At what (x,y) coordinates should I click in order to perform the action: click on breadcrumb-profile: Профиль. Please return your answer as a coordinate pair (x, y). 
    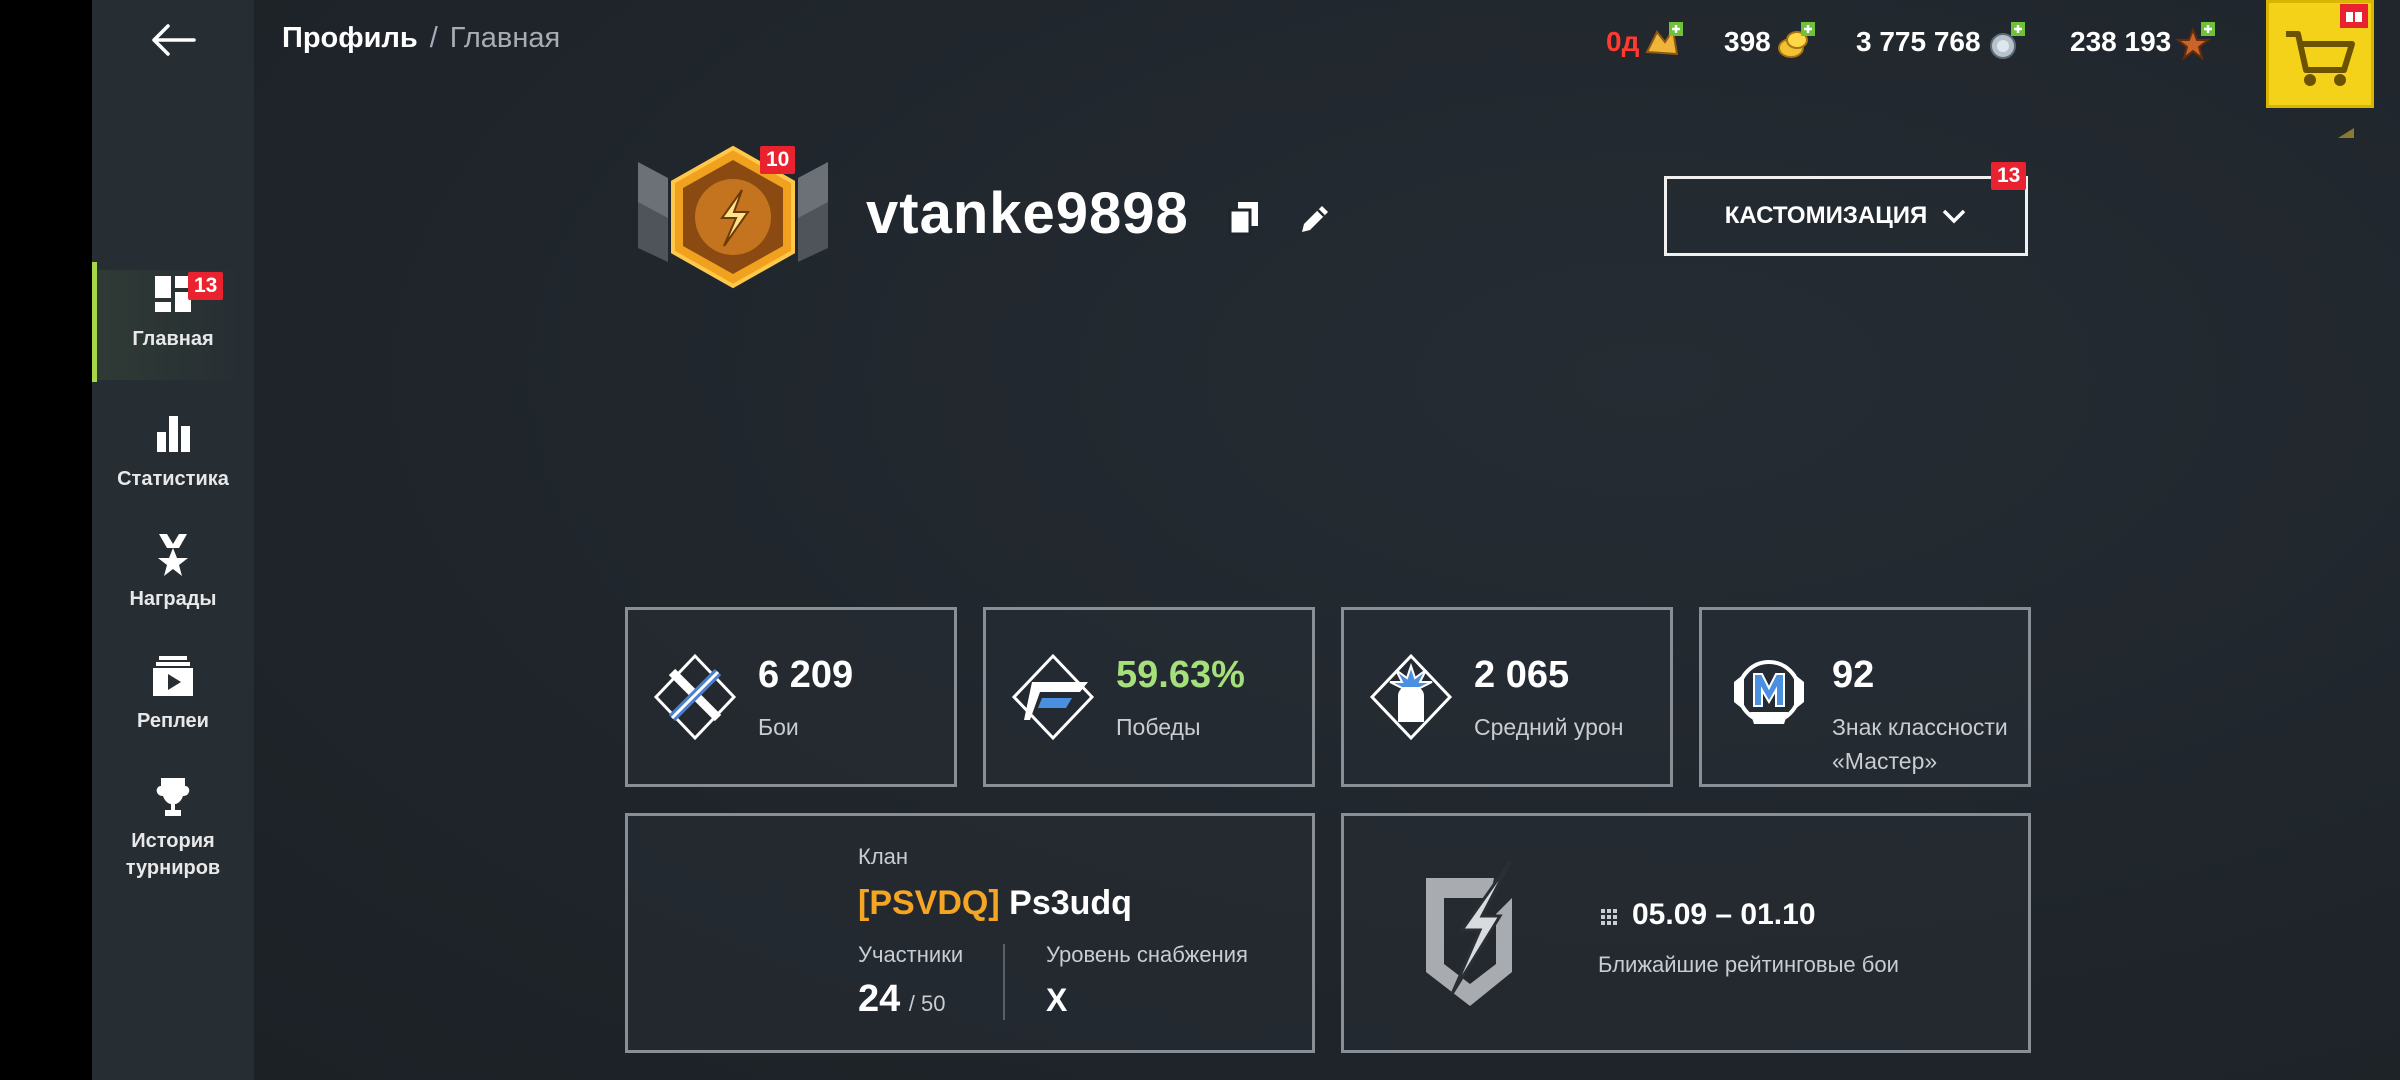
    Looking at the image, I should click on (350, 38).